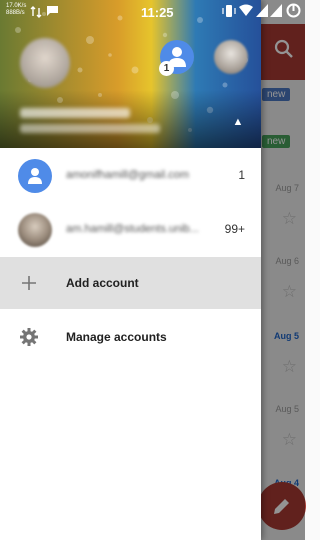 This screenshot has width=320, height=540. I want to click on signal-icon, so click(262, 13).